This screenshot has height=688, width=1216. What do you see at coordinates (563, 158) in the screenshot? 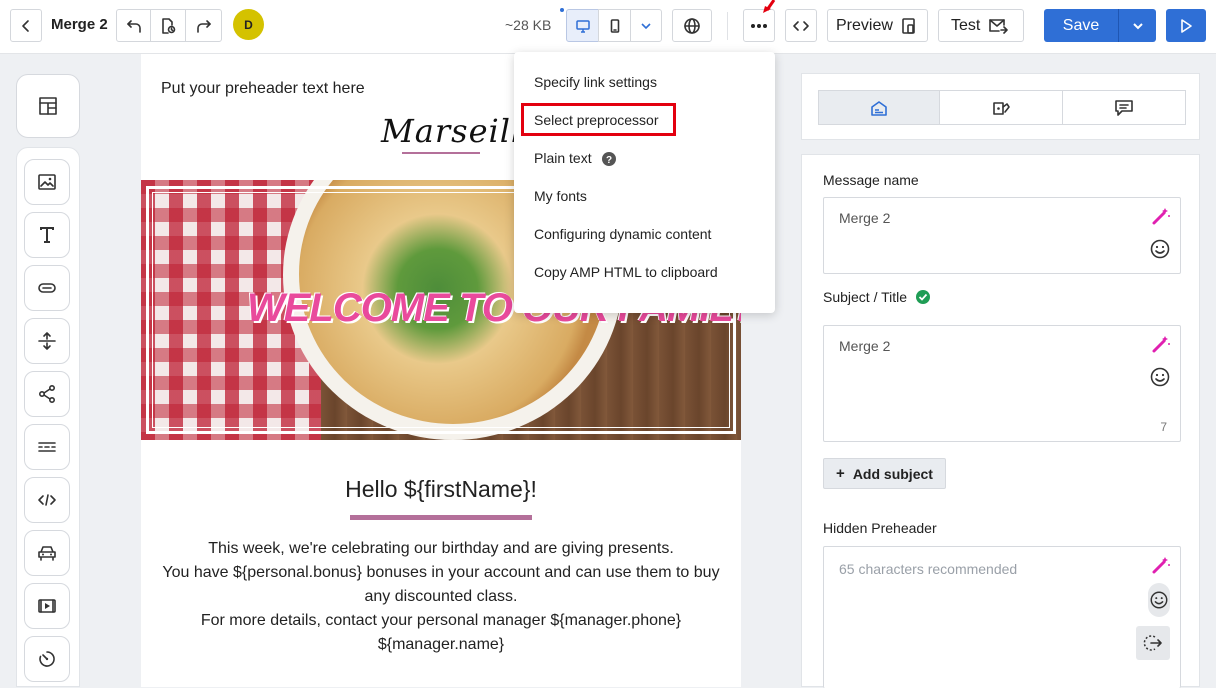
I see `menu-item-plain-text: Plain text` at bounding box center [563, 158].